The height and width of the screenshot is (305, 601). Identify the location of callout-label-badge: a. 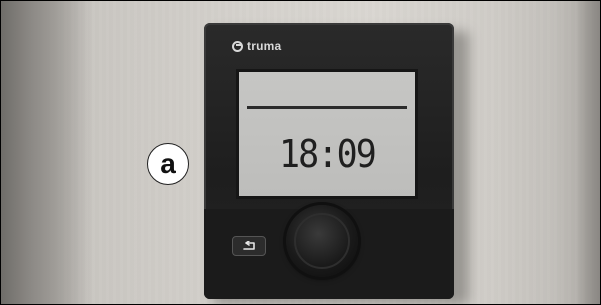
(168, 164).